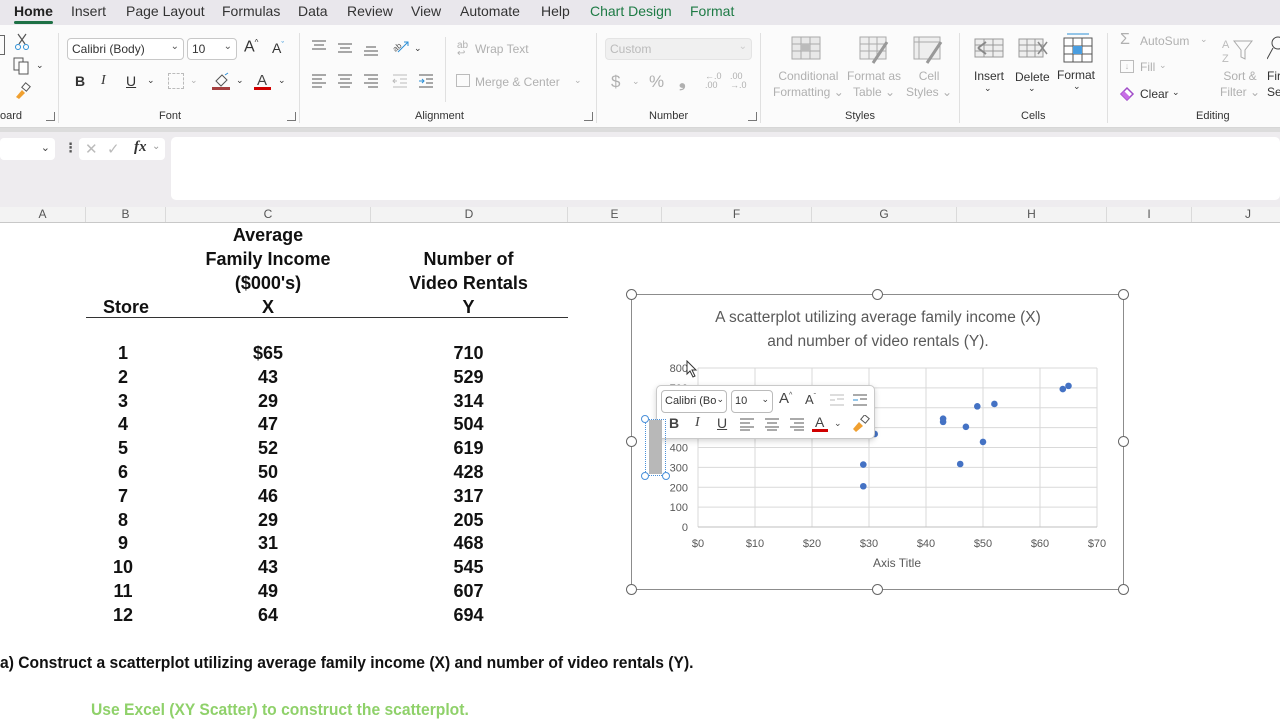 This screenshot has width=1280, height=720. What do you see at coordinates (1076, 75) in the screenshot?
I see `format-cells-button: Format` at bounding box center [1076, 75].